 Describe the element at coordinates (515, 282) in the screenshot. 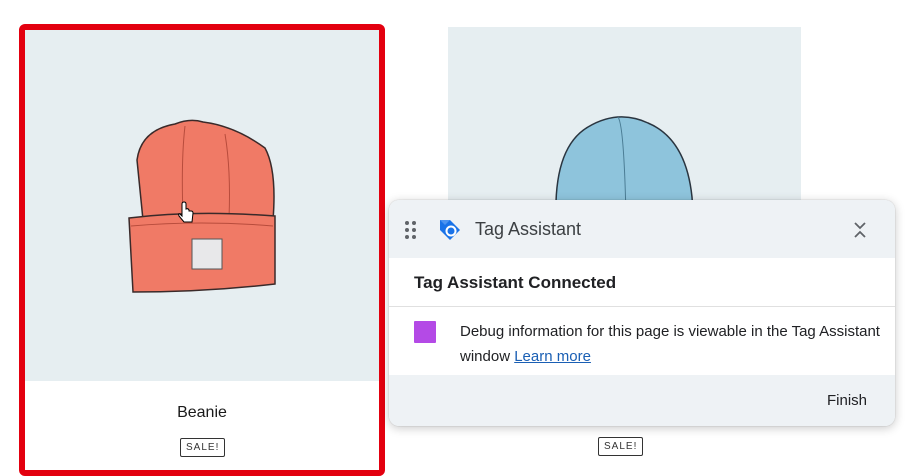

I see `connection-status: Tag Assistant Connected` at that location.